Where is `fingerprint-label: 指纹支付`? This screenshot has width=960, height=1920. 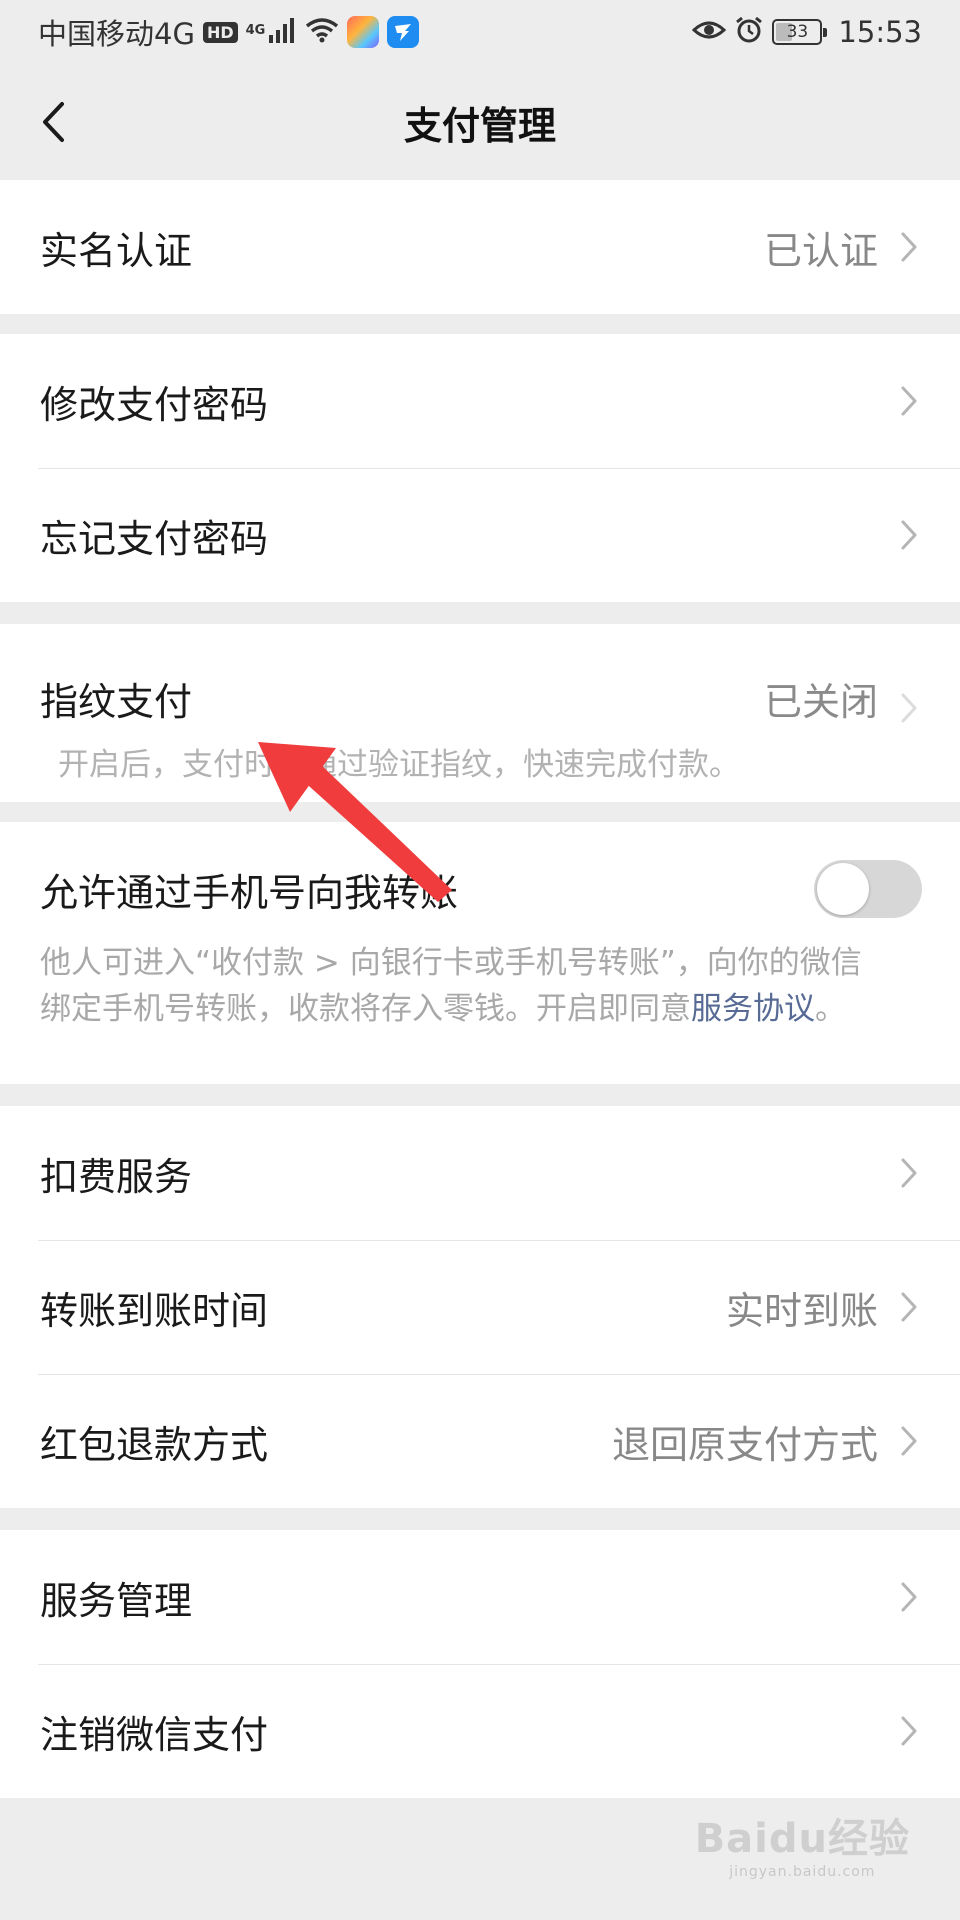
fingerprint-label: 指纹支付 is located at coordinates (116, 702).